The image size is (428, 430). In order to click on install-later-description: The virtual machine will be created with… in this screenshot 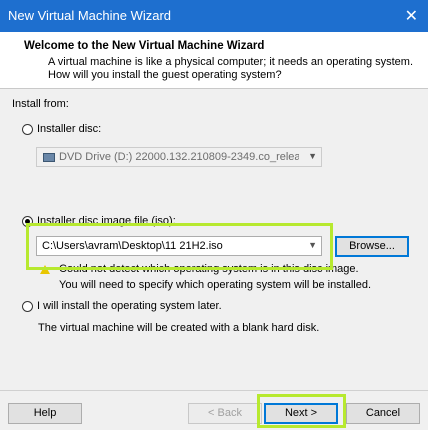, I will do `click(179, 328)`.